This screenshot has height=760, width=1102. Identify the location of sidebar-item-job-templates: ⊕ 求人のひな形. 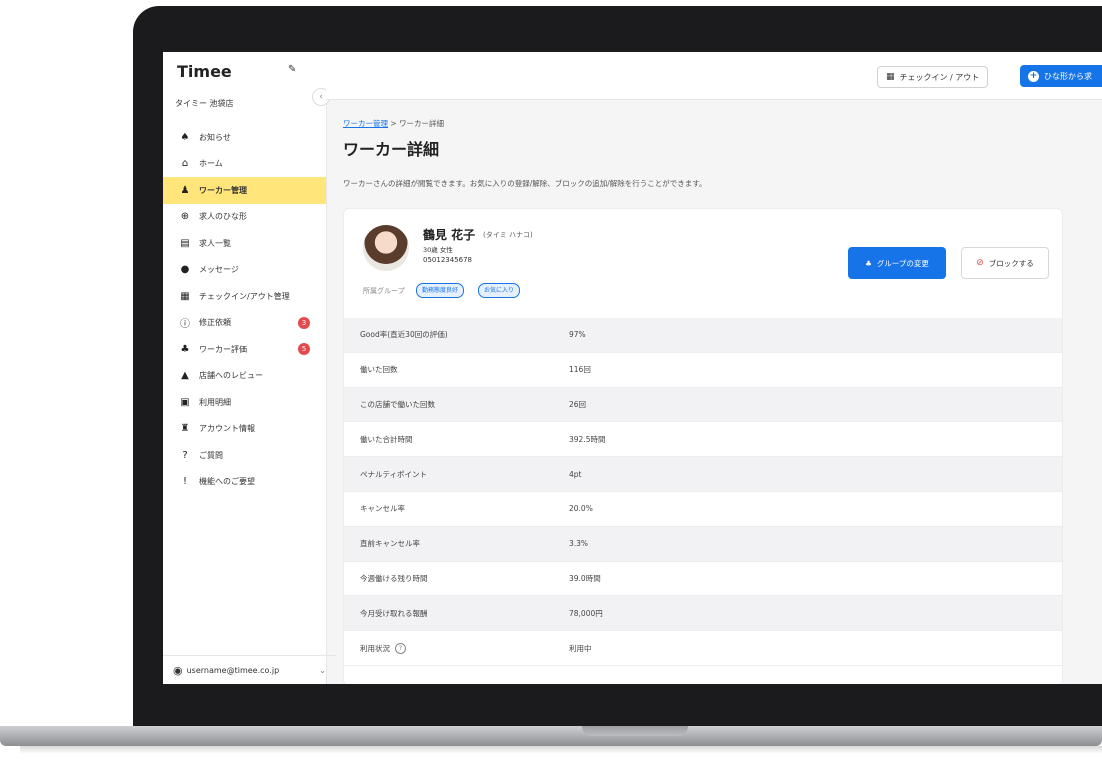
(244, 217).